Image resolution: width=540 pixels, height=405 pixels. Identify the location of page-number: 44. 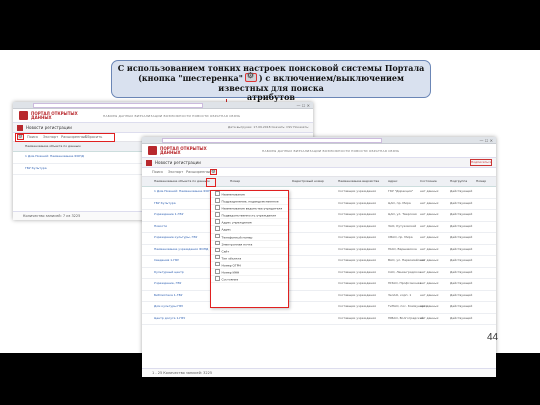
(493, 337).